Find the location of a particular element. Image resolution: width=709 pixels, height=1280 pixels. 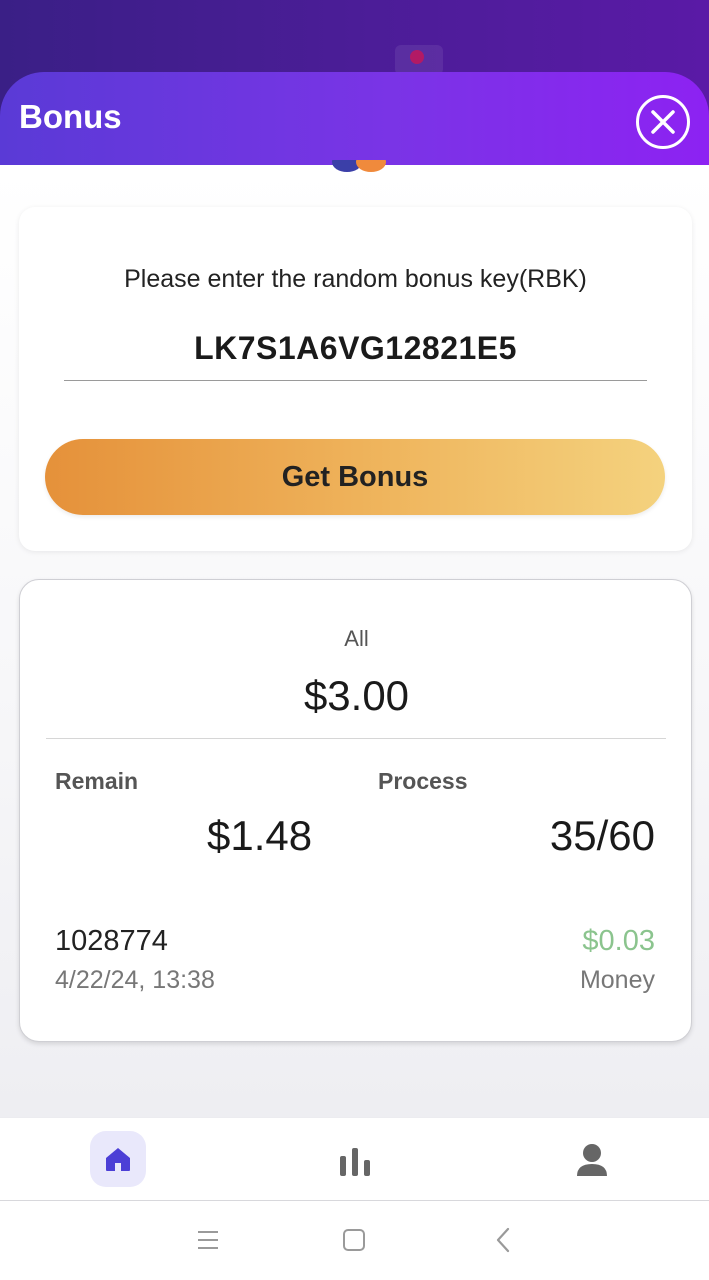

all-value: $3.00 is located at coordinates (356, 695).